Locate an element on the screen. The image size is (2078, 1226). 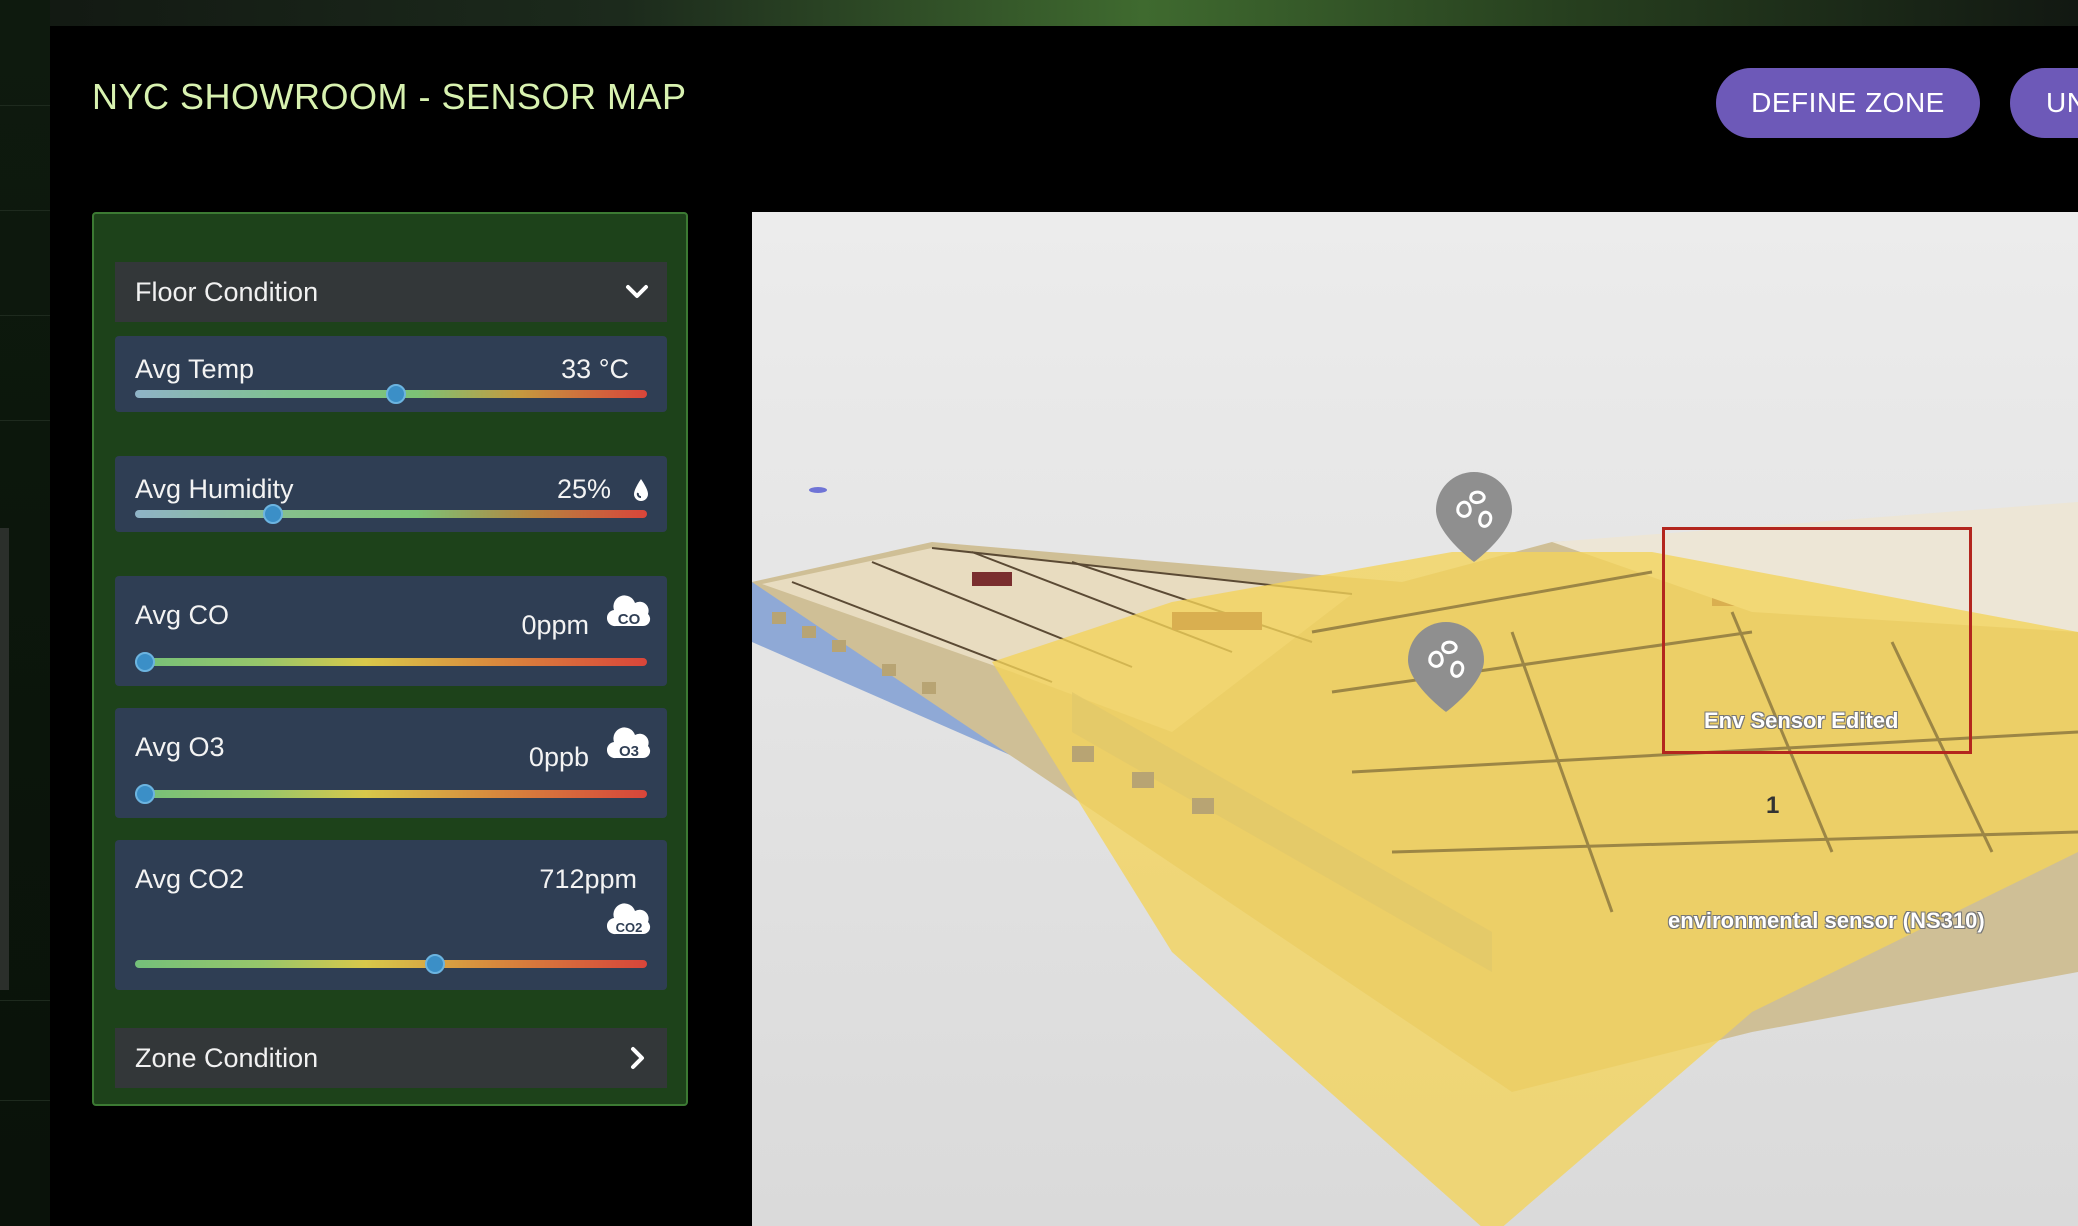
floor-condition-label: Floor Condition is located at coordinates (227, 291).